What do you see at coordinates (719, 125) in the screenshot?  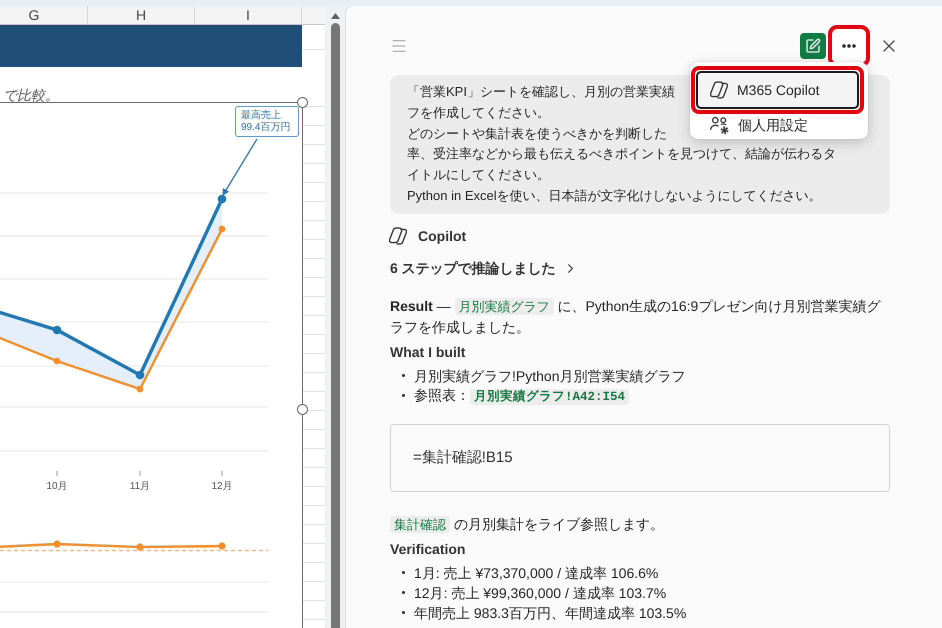 I see `people-gear-icon` at bounding box center [719, 125].